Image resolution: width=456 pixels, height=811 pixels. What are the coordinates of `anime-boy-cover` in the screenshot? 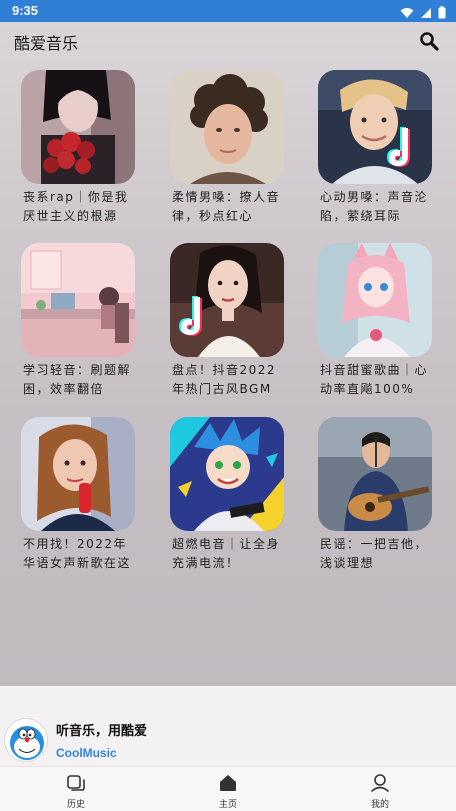 It's located at (227, 474).